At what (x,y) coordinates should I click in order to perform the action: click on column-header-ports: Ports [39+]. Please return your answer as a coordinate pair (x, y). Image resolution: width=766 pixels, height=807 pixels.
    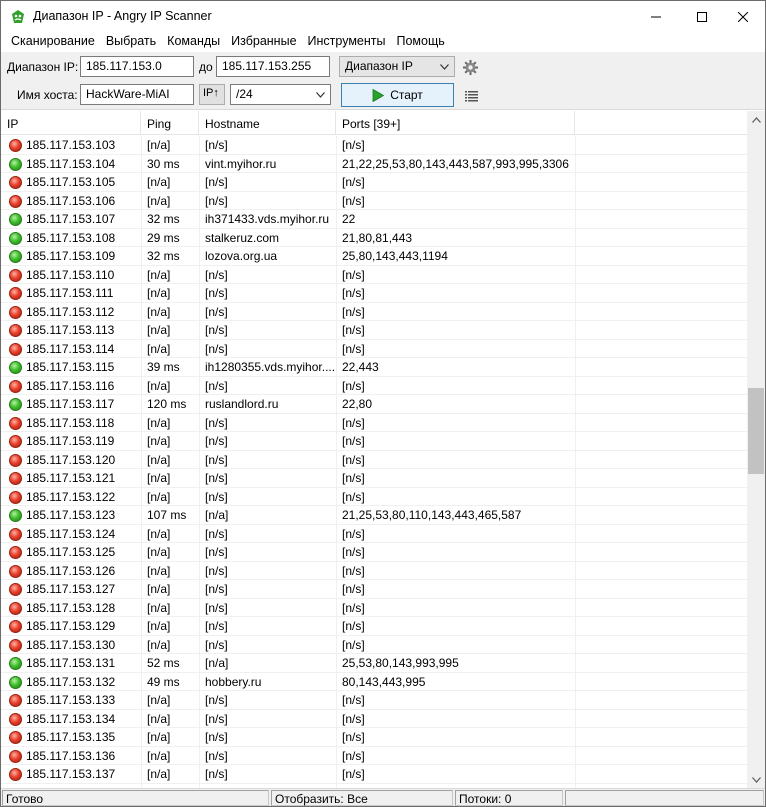
    Looking at the image, I should click on (455, 123).